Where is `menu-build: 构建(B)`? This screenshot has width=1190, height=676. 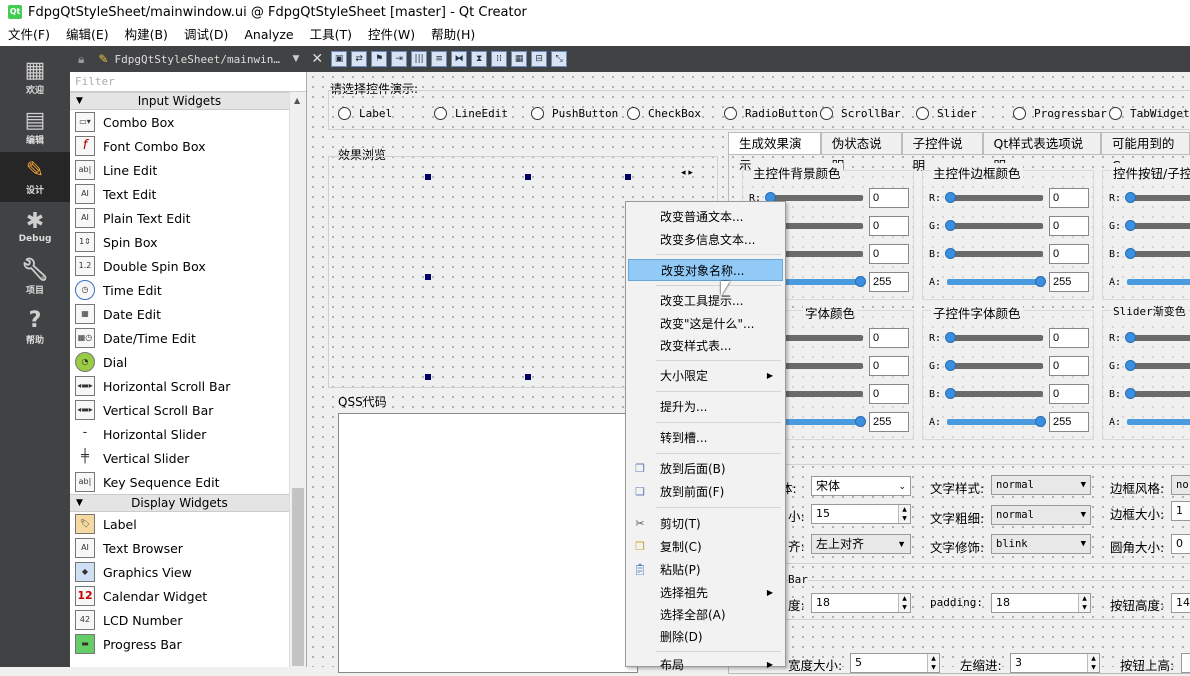
menu-build: 构建(B) is located at coordinates (146, 35).